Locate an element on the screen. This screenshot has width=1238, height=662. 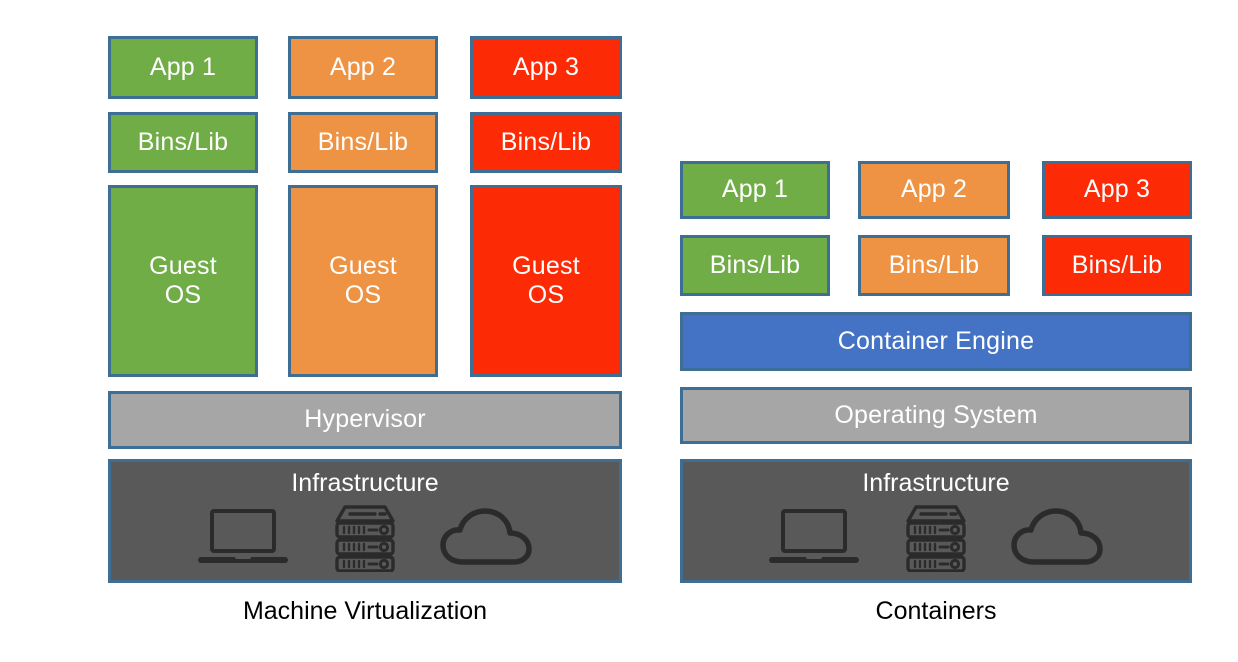
container-app-box-1: App 1 is located at coordinates (755, 190).